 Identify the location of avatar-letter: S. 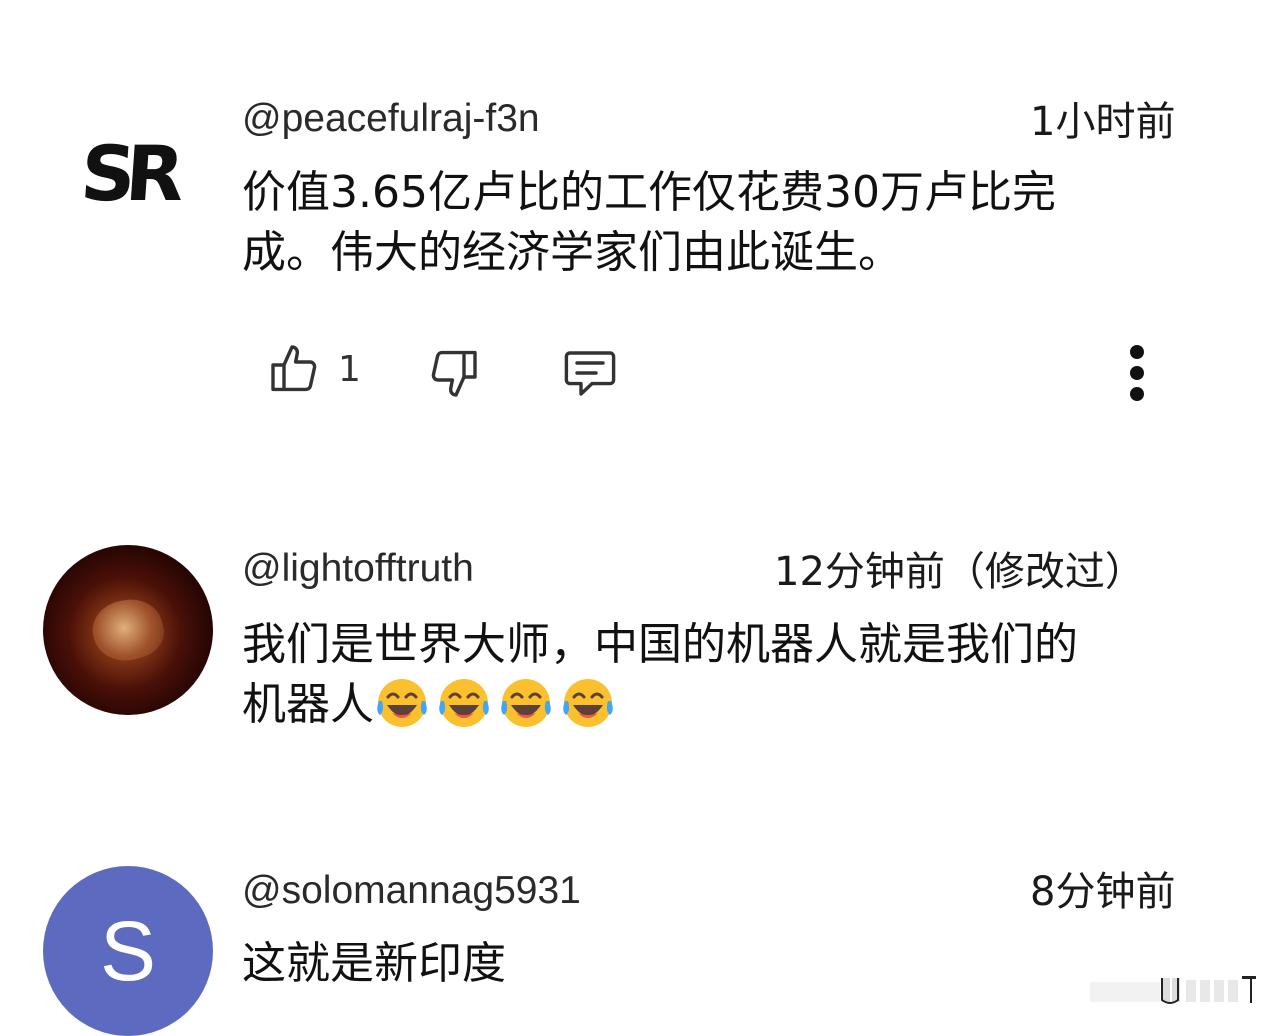
(128, 950).